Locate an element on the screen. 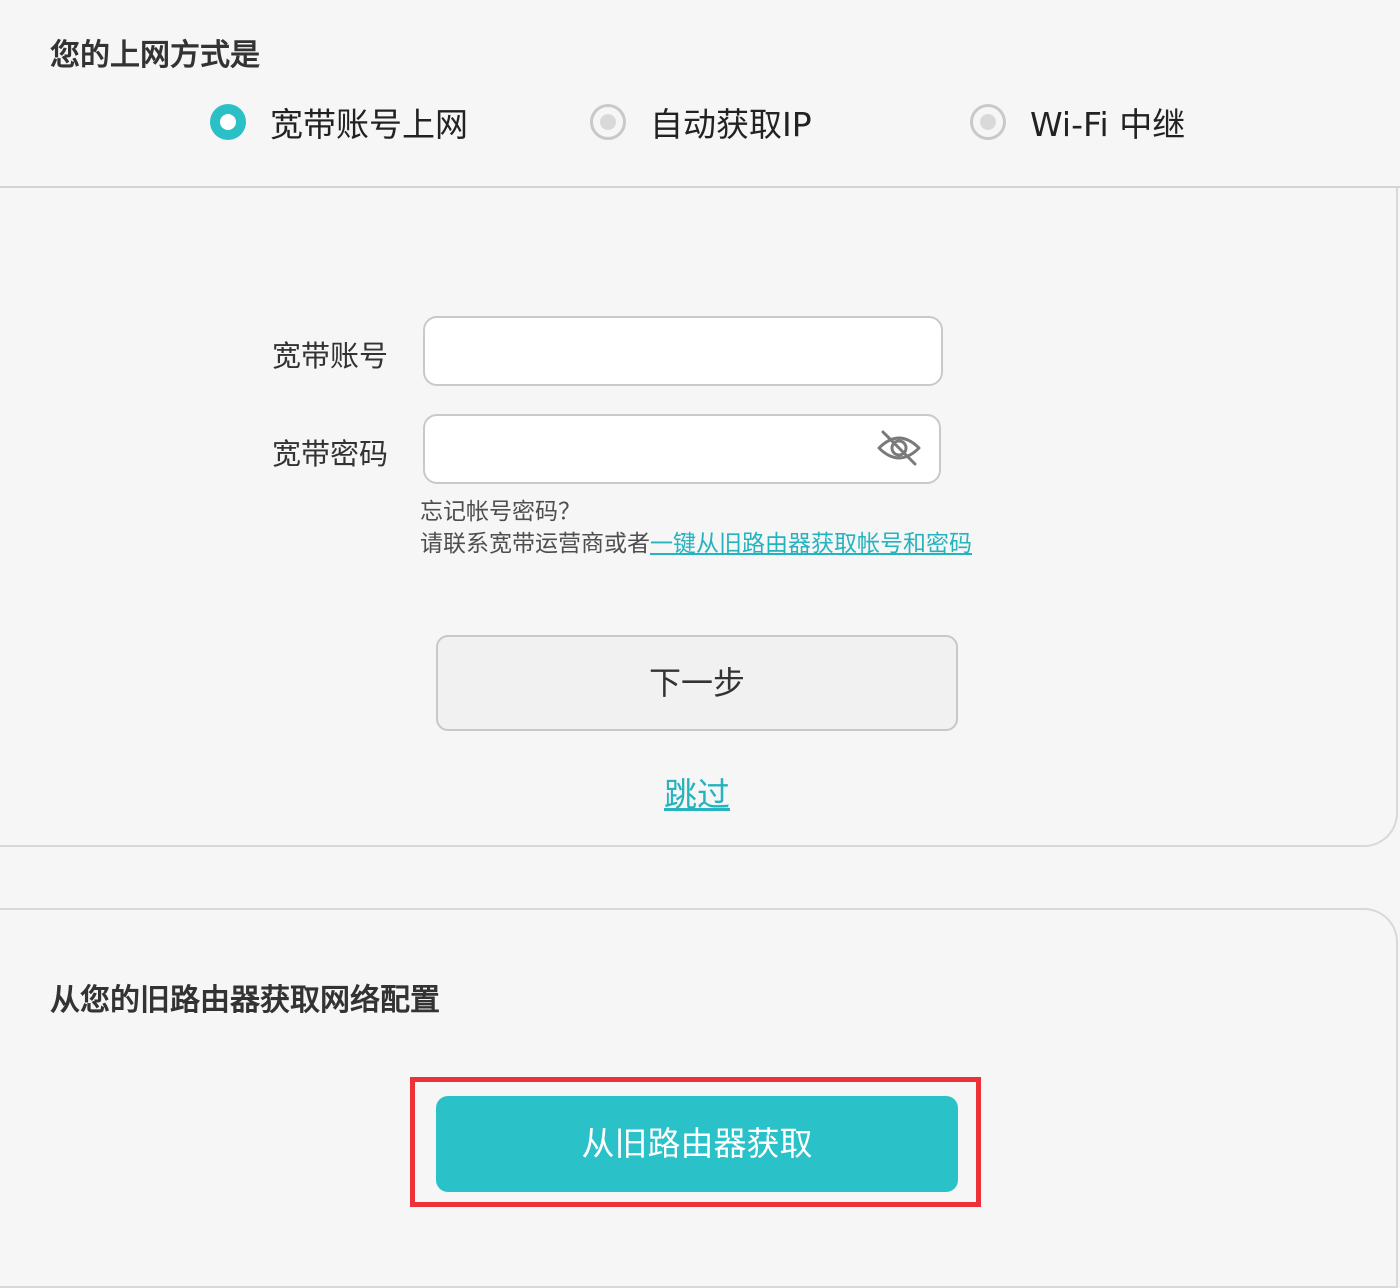  radio-label-dhcp: 自动获取IP is located at coordinates (731, 124).